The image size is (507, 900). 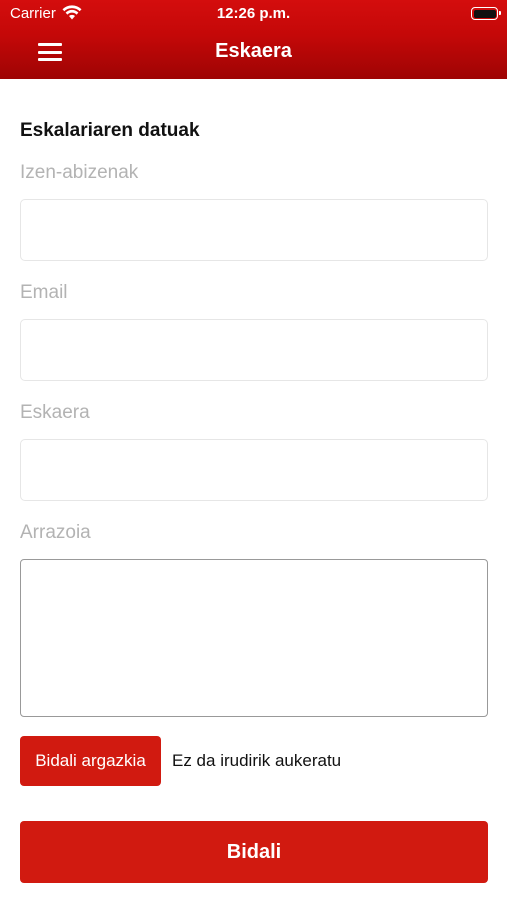 I want to click on name-input, so click(x=254, y=230).